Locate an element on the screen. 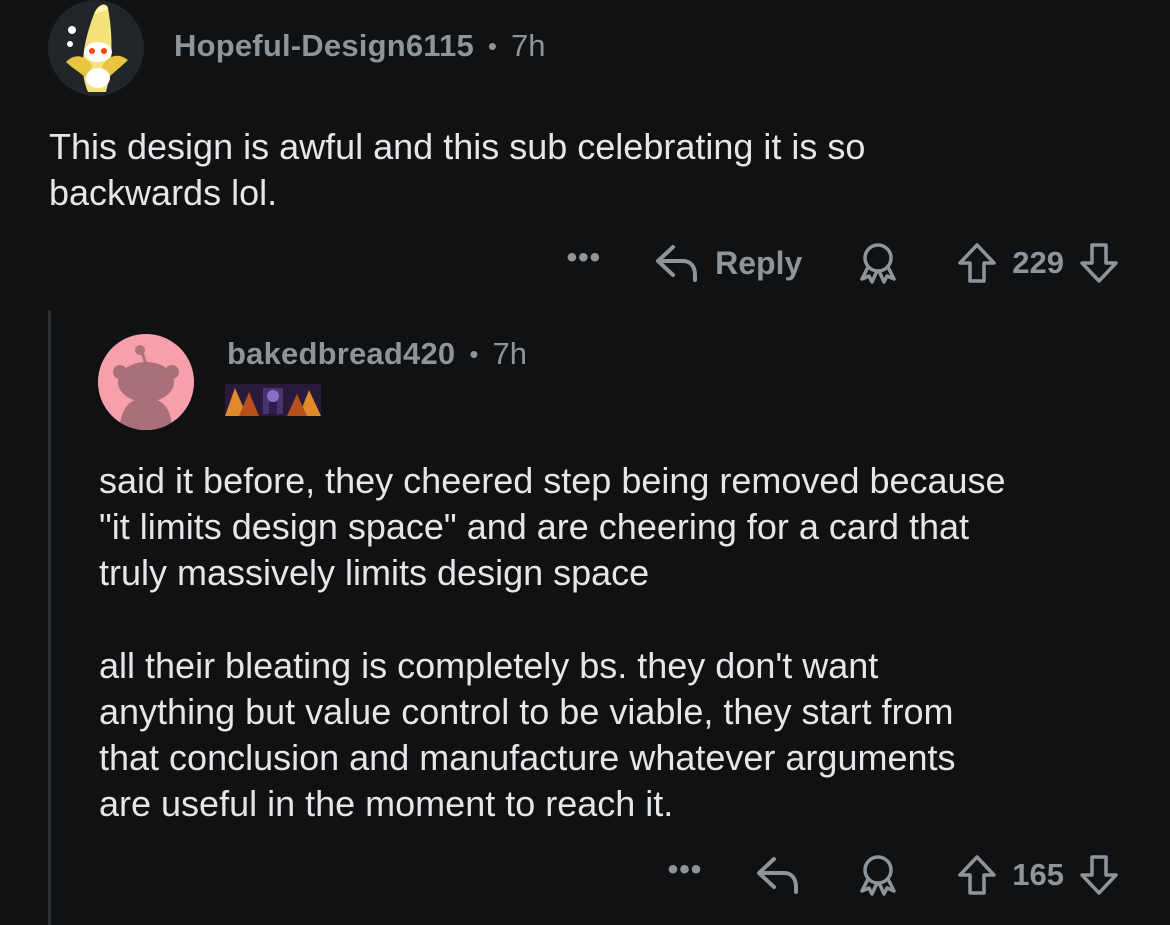  comment-actions: ••• Reply 229 is located at coordinates (843, 263).